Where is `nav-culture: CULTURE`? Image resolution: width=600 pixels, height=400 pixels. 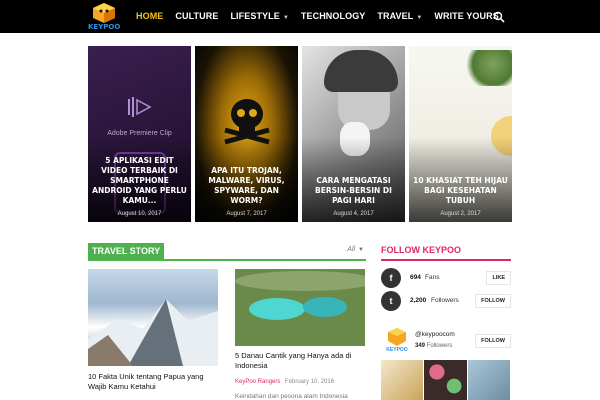
nav-culture: CULTURE is located at coordinates (196, 16).